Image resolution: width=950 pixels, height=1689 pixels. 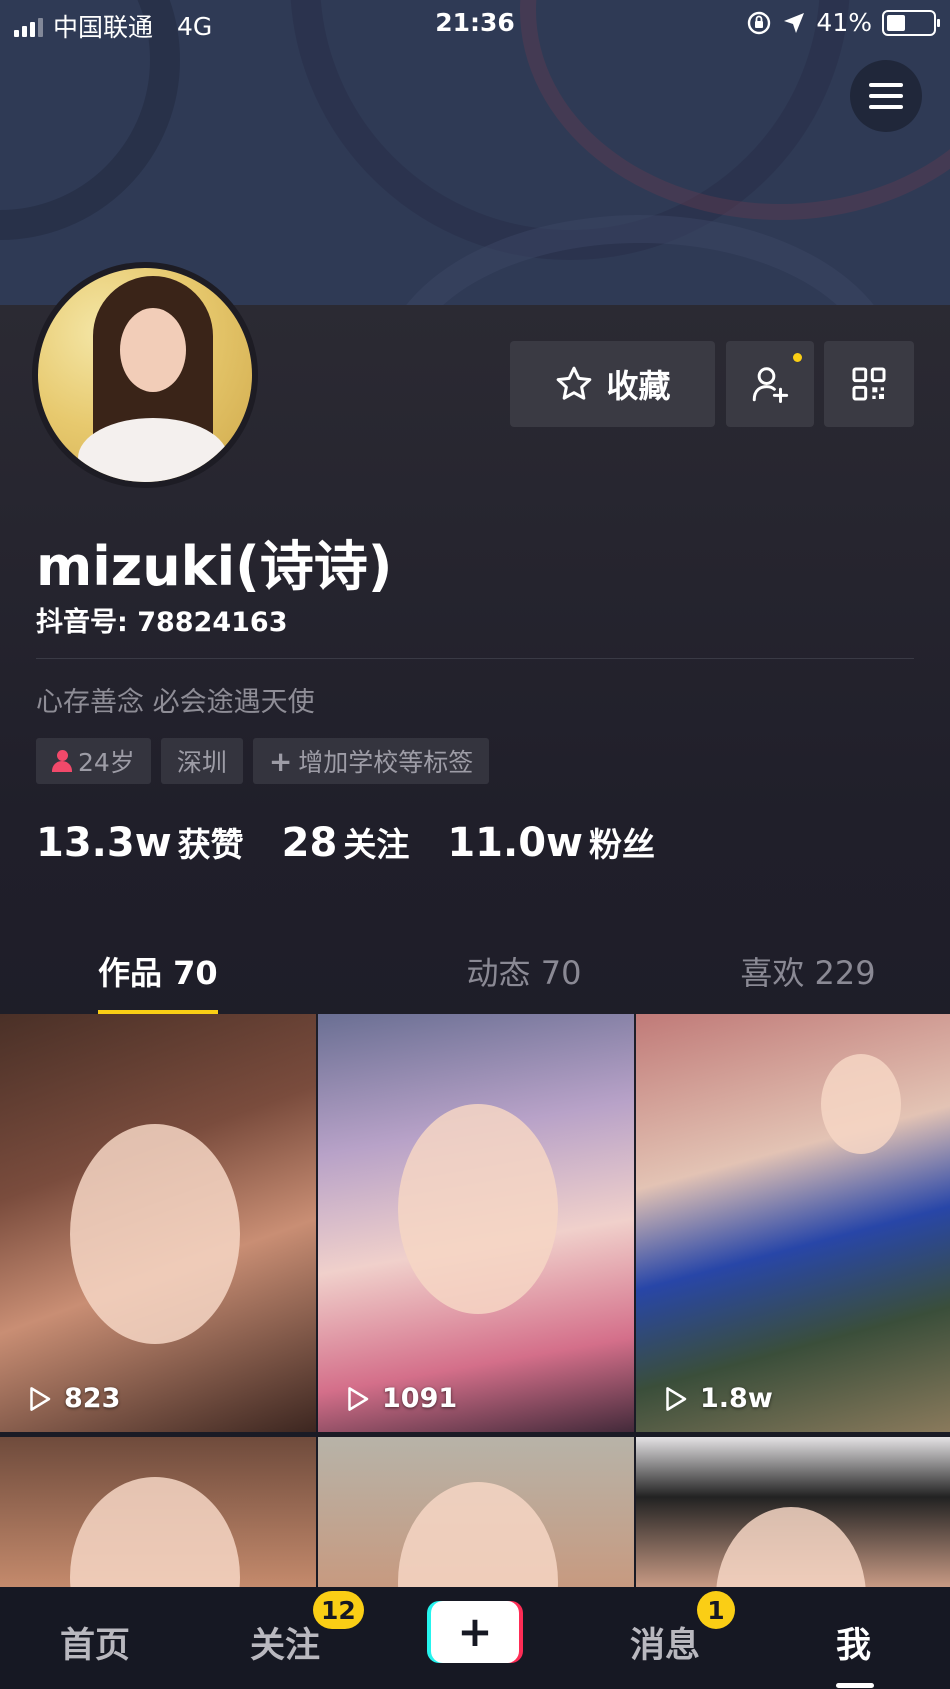 What do you see at coordinates (621, 844) in the screenshot?
I see `followers-label: 粉丝` at bounding box center [621, 844].